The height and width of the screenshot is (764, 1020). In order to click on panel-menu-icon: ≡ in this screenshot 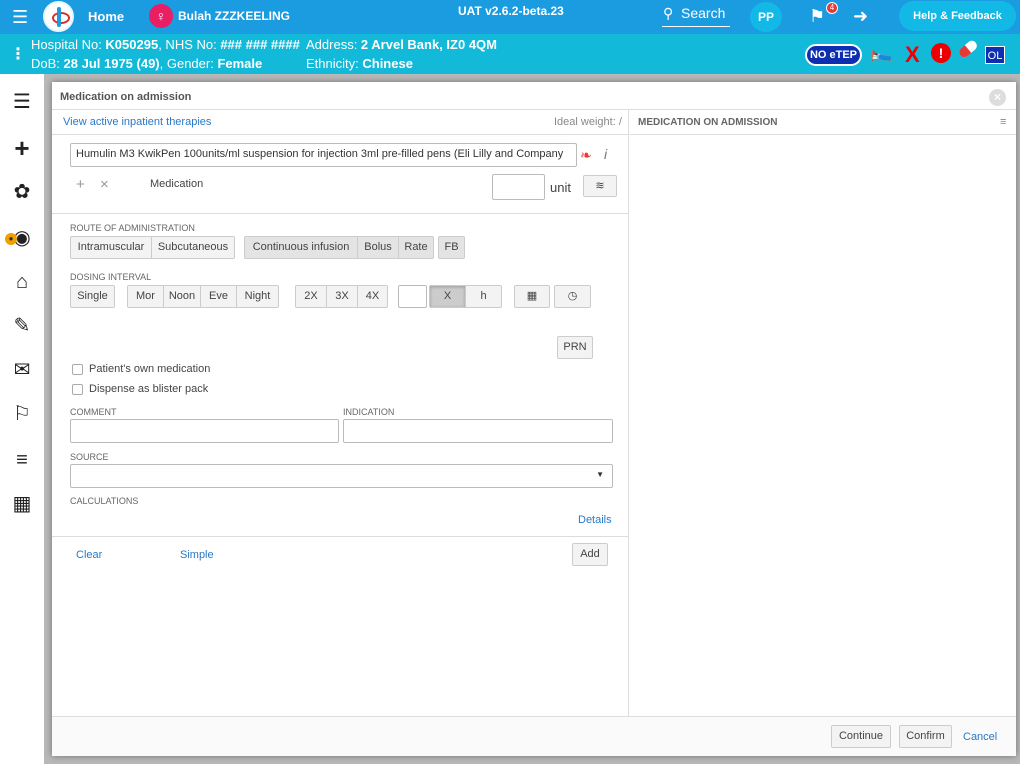, I will do `click(1003, 122)`.